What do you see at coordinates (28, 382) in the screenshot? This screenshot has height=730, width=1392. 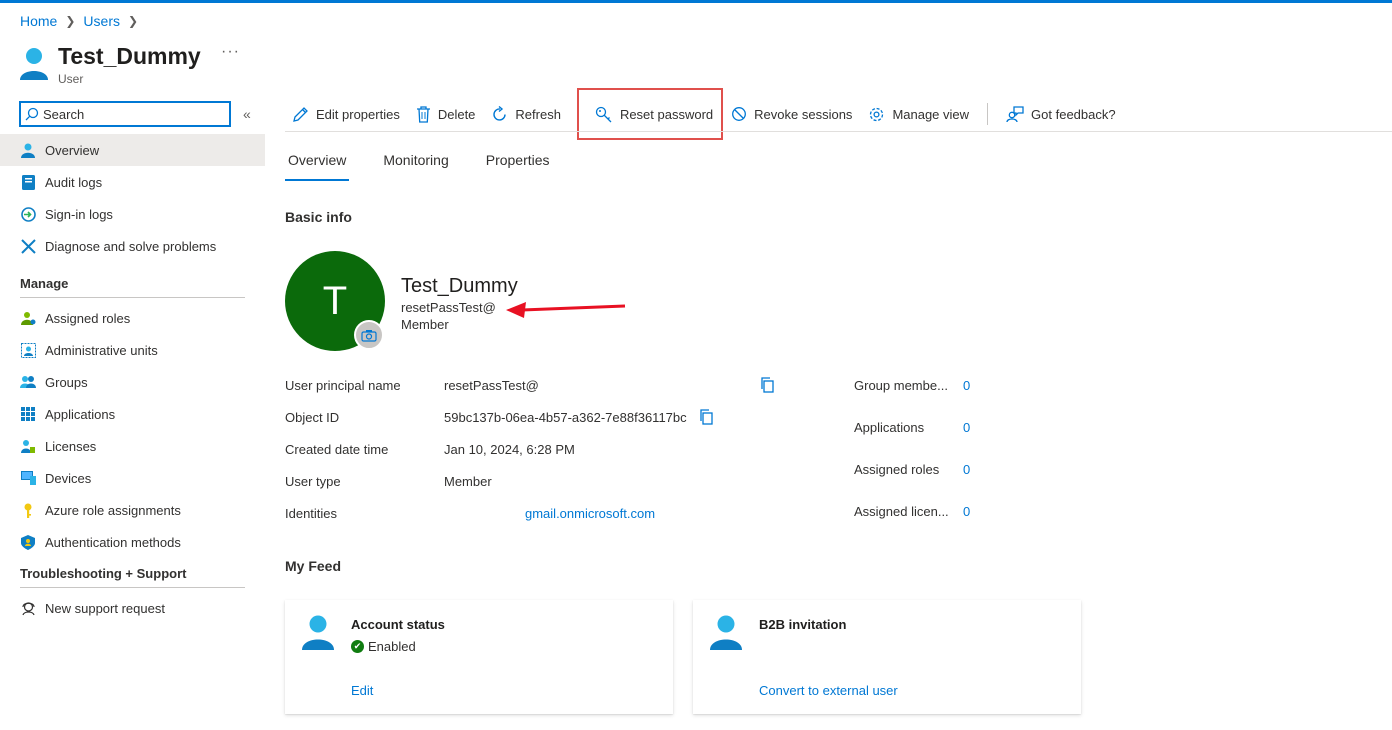 I see `groups-icon` at bounding box center [28, 382].